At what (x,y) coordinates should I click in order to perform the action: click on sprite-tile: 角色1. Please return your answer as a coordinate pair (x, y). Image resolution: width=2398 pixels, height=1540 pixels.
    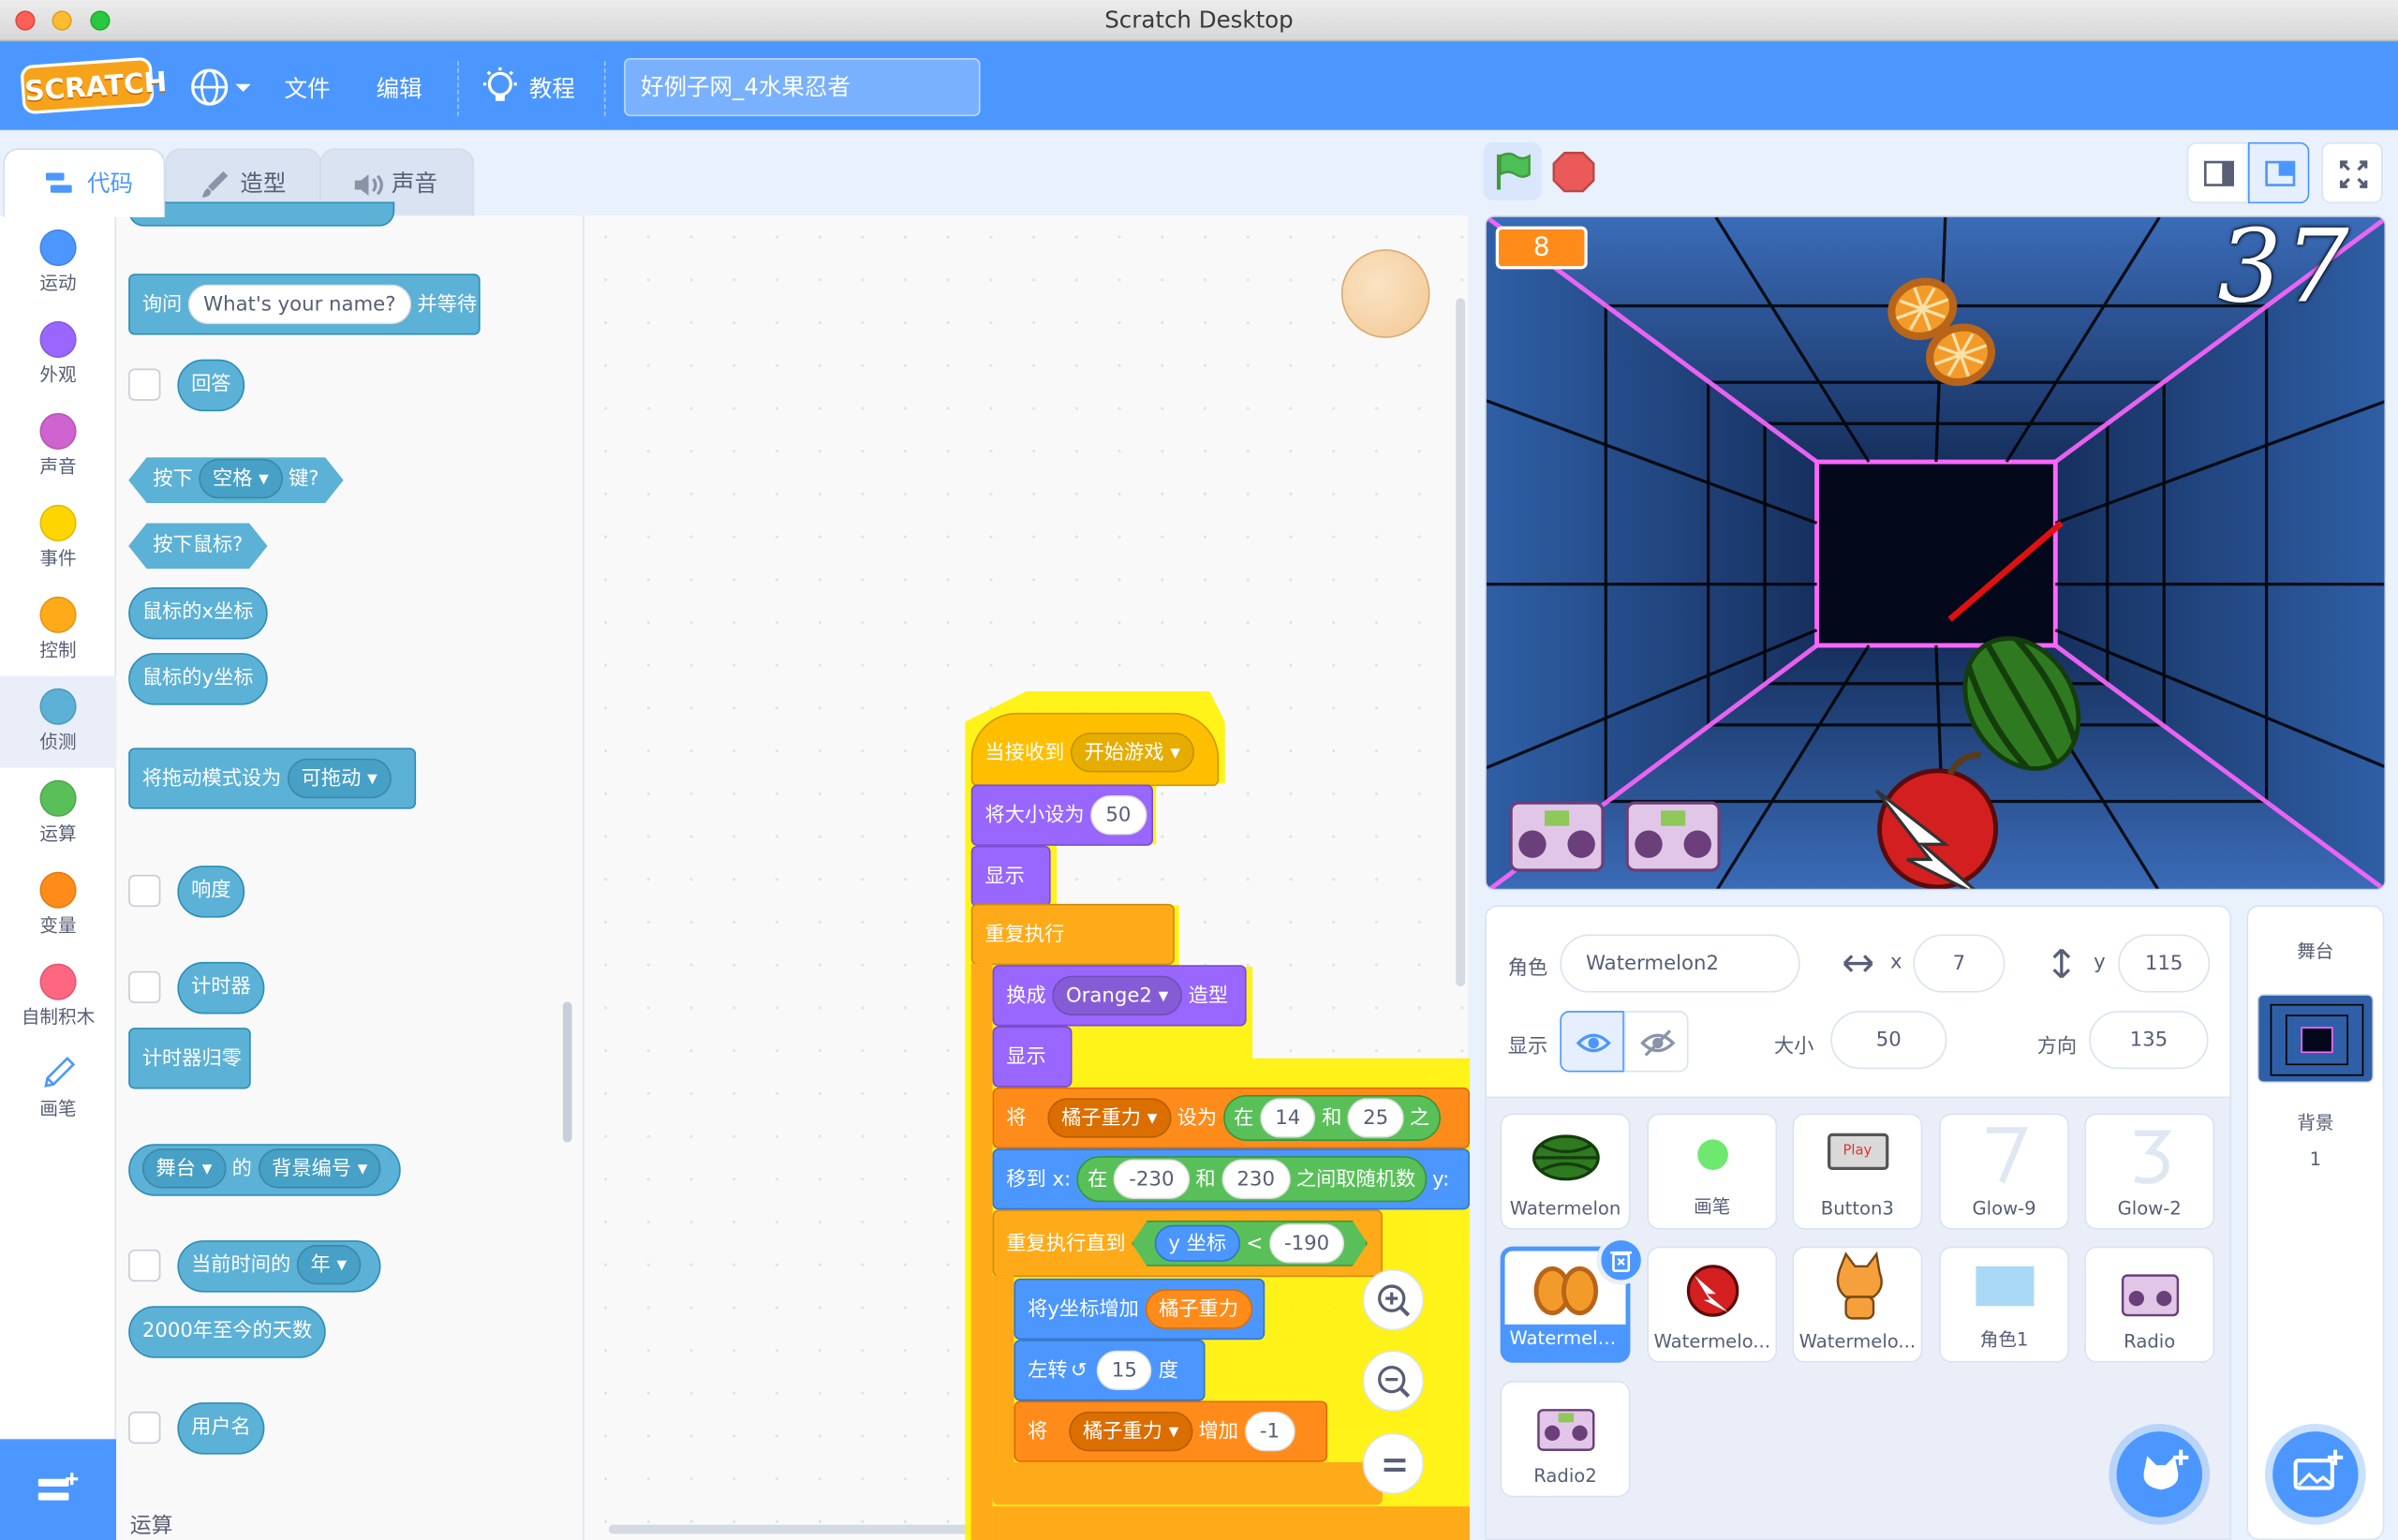
    Looking at the image, I should click on (2004, 1304).